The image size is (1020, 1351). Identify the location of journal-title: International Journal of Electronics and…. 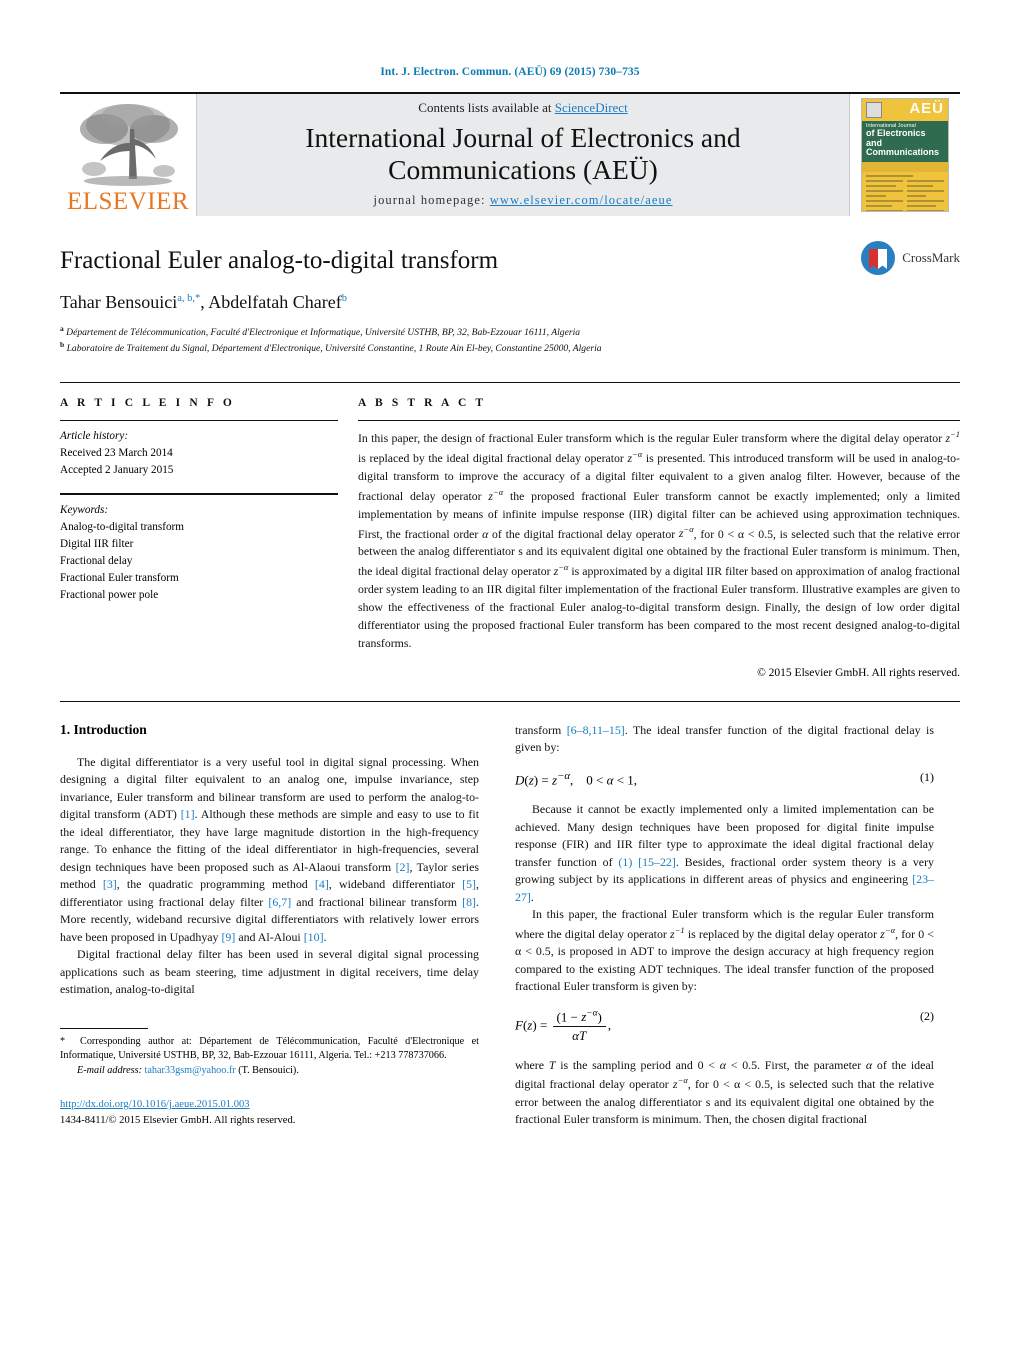
(522, 154).